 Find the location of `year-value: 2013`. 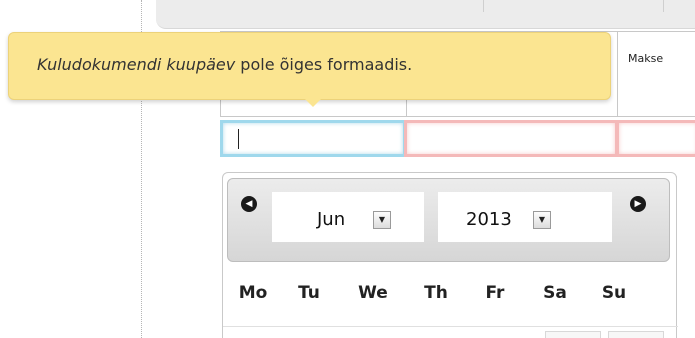

year-value: 2013 is located at coordinates (489, 219).